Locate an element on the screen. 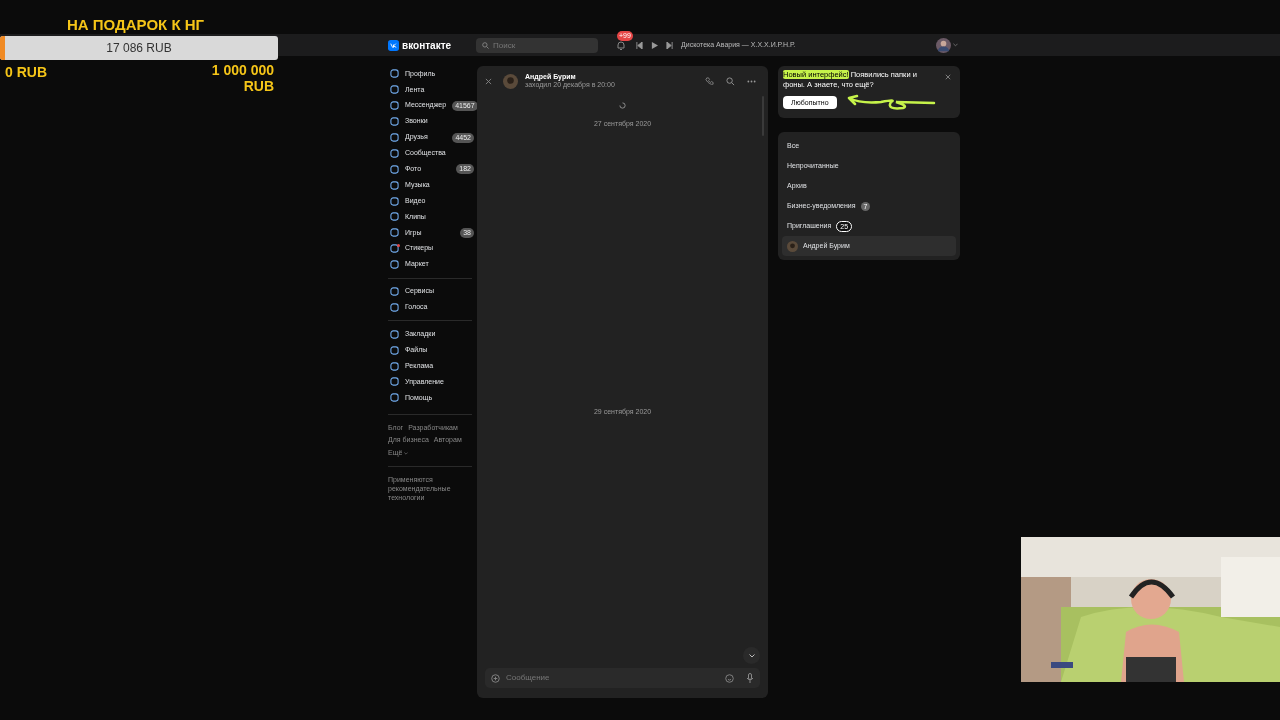 The width and height of the screenshot is (1280, 720). message-bar: Сообщение is located at coordinates (622, 678).